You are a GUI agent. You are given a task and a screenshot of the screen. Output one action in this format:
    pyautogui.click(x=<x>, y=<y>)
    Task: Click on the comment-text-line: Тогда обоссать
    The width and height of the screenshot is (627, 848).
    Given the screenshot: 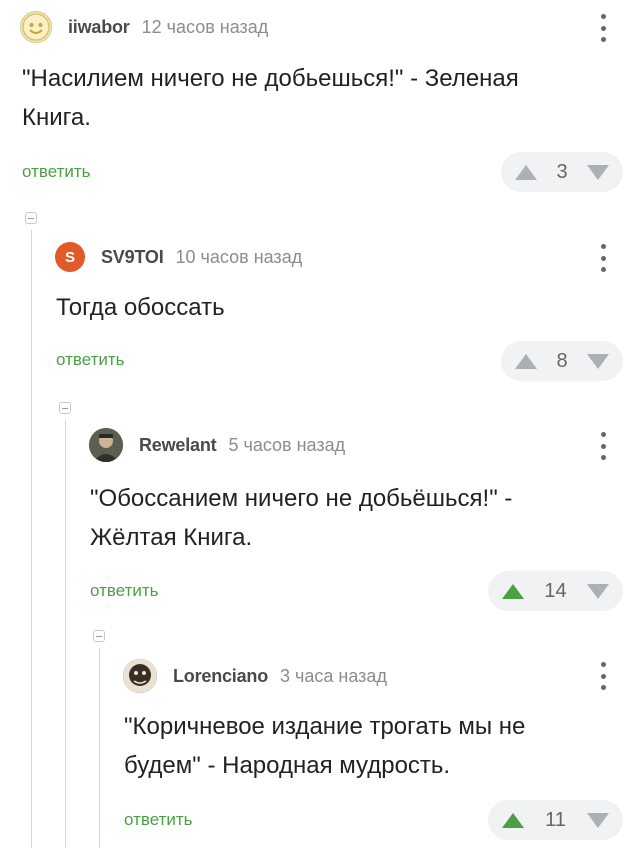 What is the action you would take?
    pyautogui.click(x=140, y=307)
    